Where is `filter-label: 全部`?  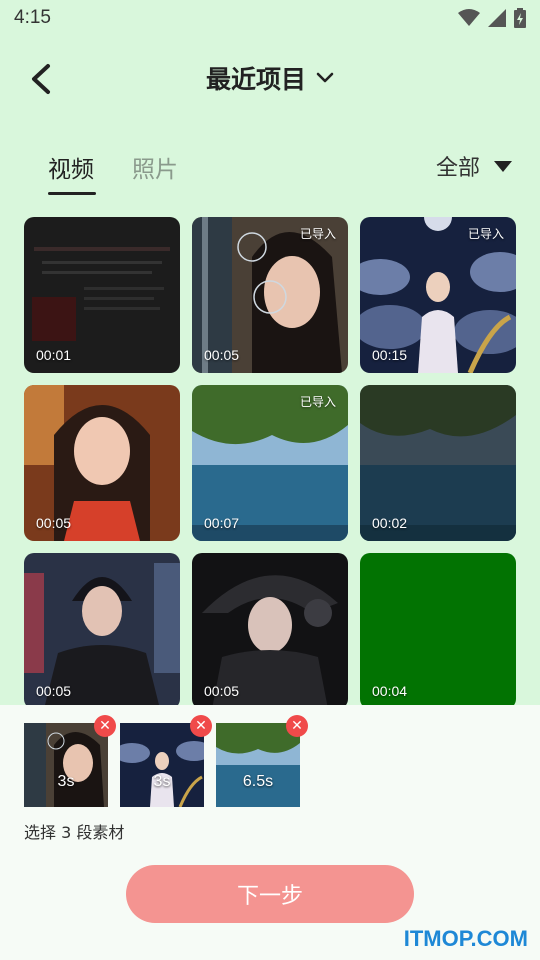 filter-label: 全部 is located at coordinates (458, 168).